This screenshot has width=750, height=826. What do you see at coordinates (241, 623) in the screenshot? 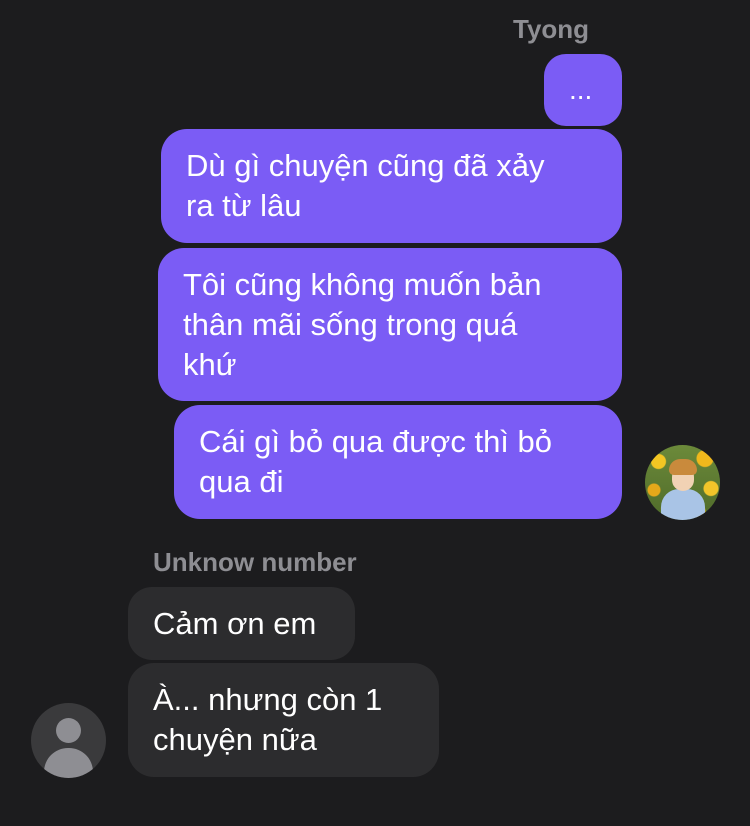
I see `message-bubble-incoming: Cảm ơn em` at bounding box center [241, 623].